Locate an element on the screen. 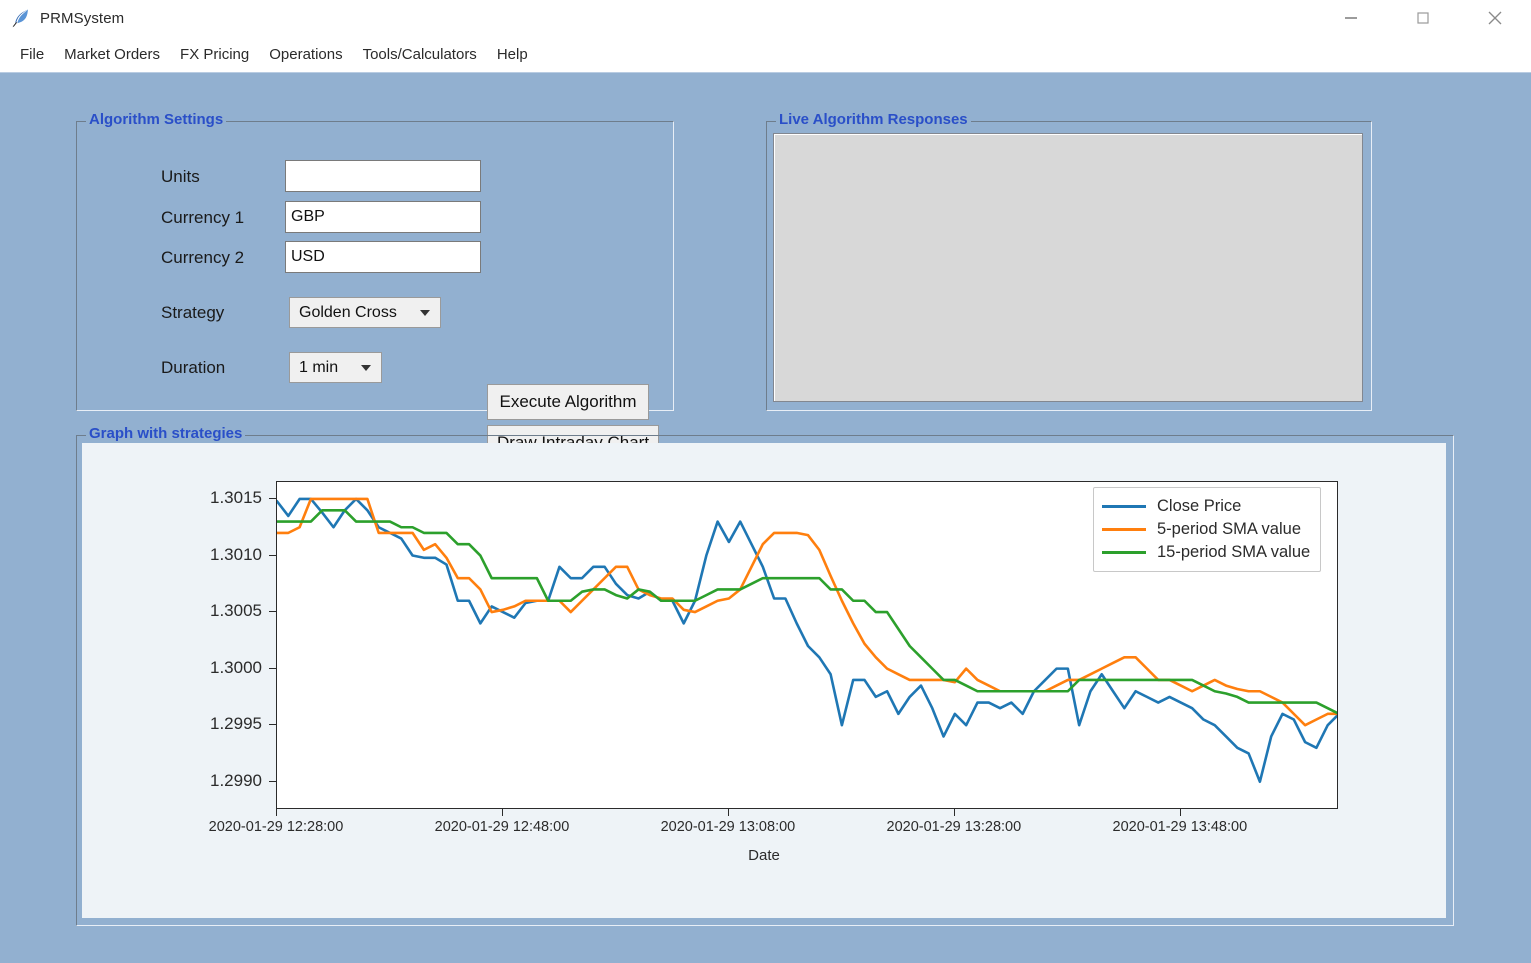 The width and height of the screenshot is (1531, 963). y-tick-label: 1.3010 is located at coordinates (236, 554).